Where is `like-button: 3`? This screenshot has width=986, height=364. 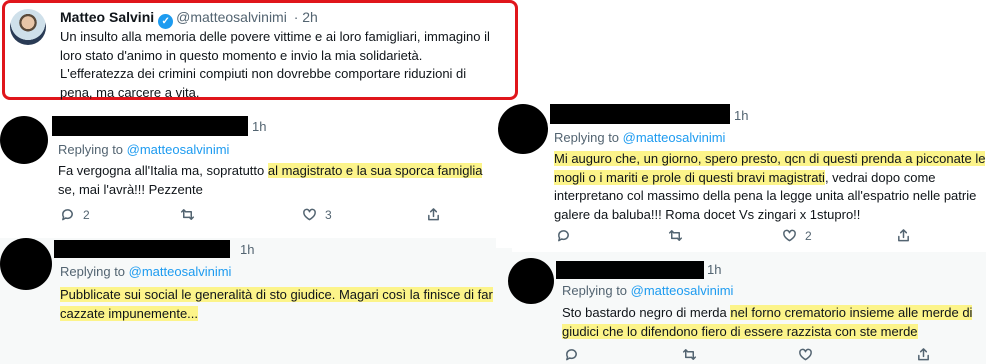
like-button: 3 is located at coordinates (317, 214).